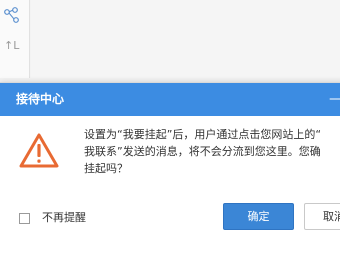 The width and height of the screenshot is (340, 255). I want to click on cancel-button: 取消, so click(322, 216).